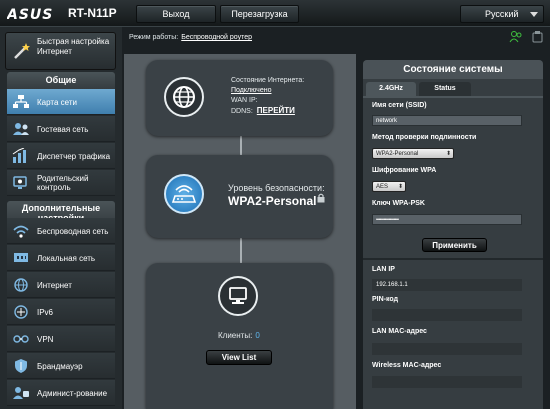 The width and height of the screenshot is (550, 409). Describe the element at coordinates (259, 14) in the screenshot. I see `reboot-button: Перезагрузка` at that location.